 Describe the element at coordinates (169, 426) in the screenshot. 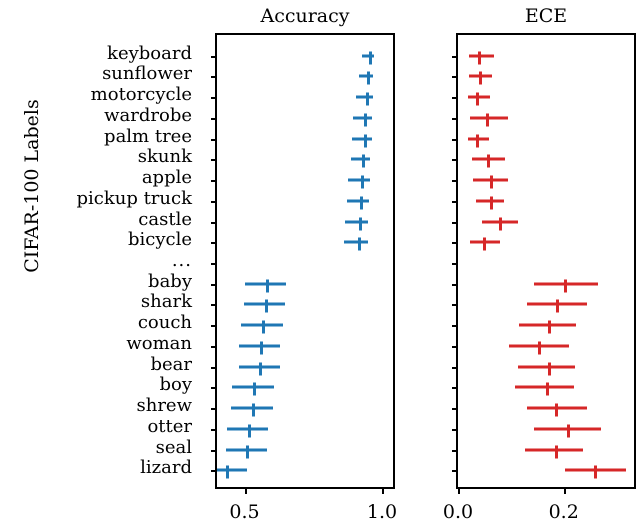

I see `y-tick-label-otter: otter` at that location.